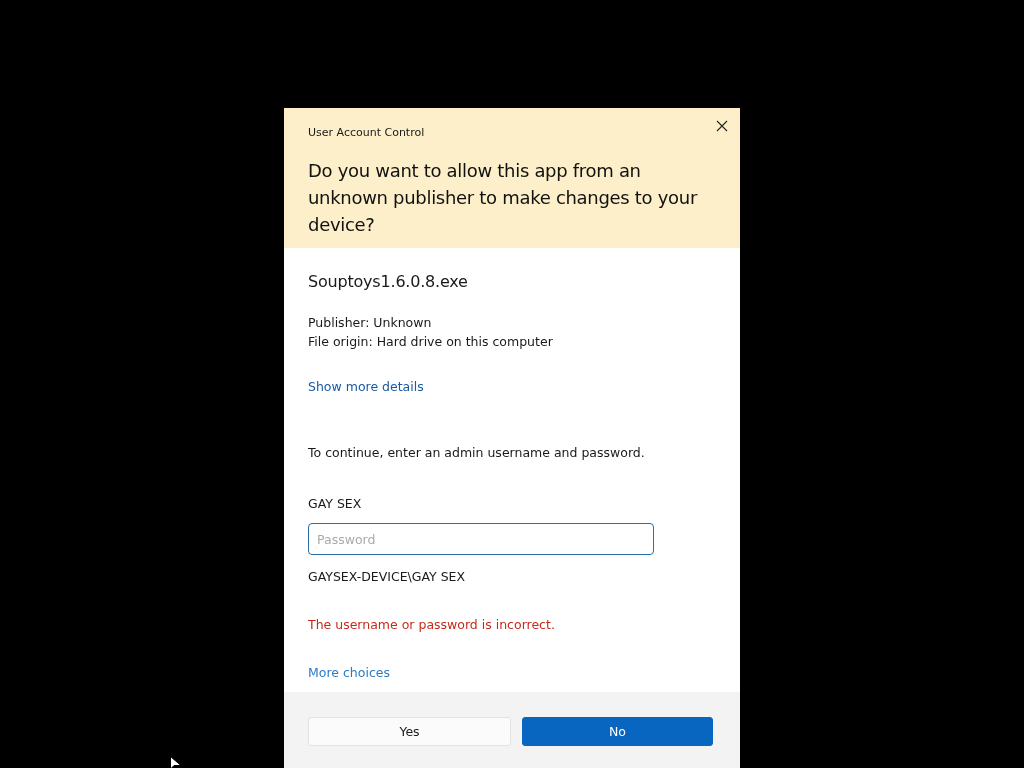  I want to click on no-button: No, so click(617, 731).